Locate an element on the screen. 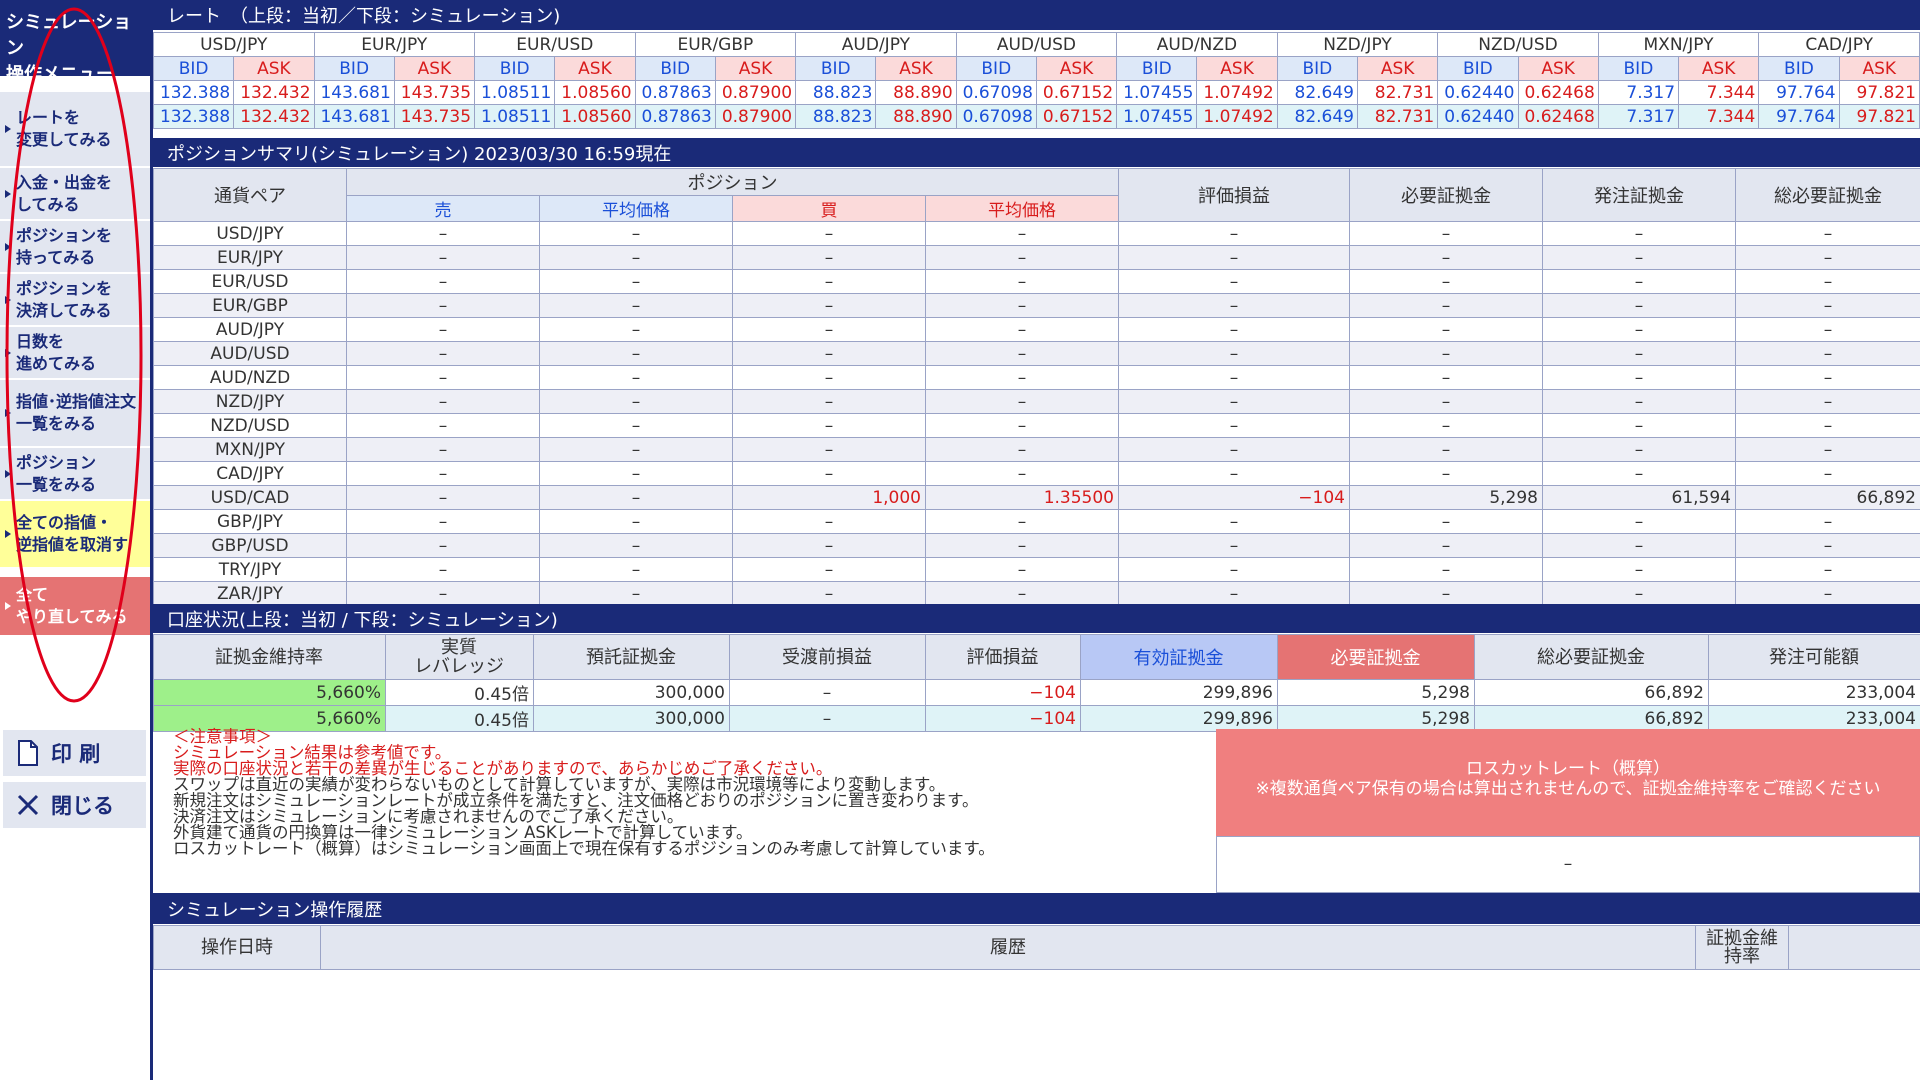 This screenshot has width=1920, height=1080. rate-bid-sim: 0.87863 is located at coordinates (675, 116).